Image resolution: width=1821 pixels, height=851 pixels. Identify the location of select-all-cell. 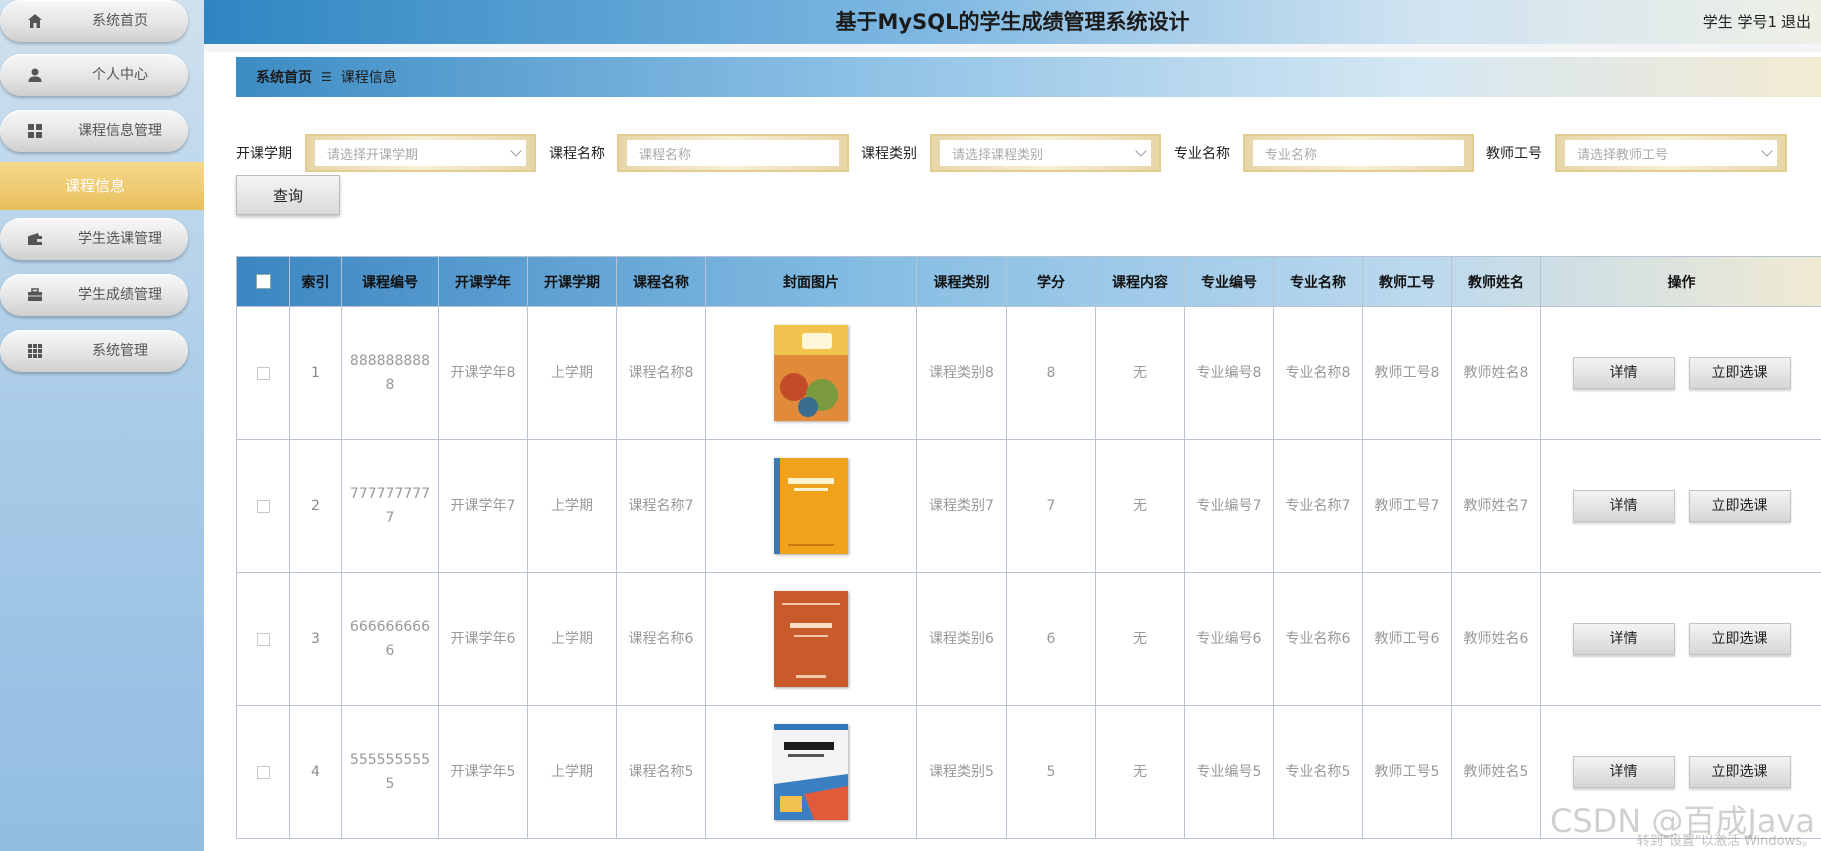
(263, 281).